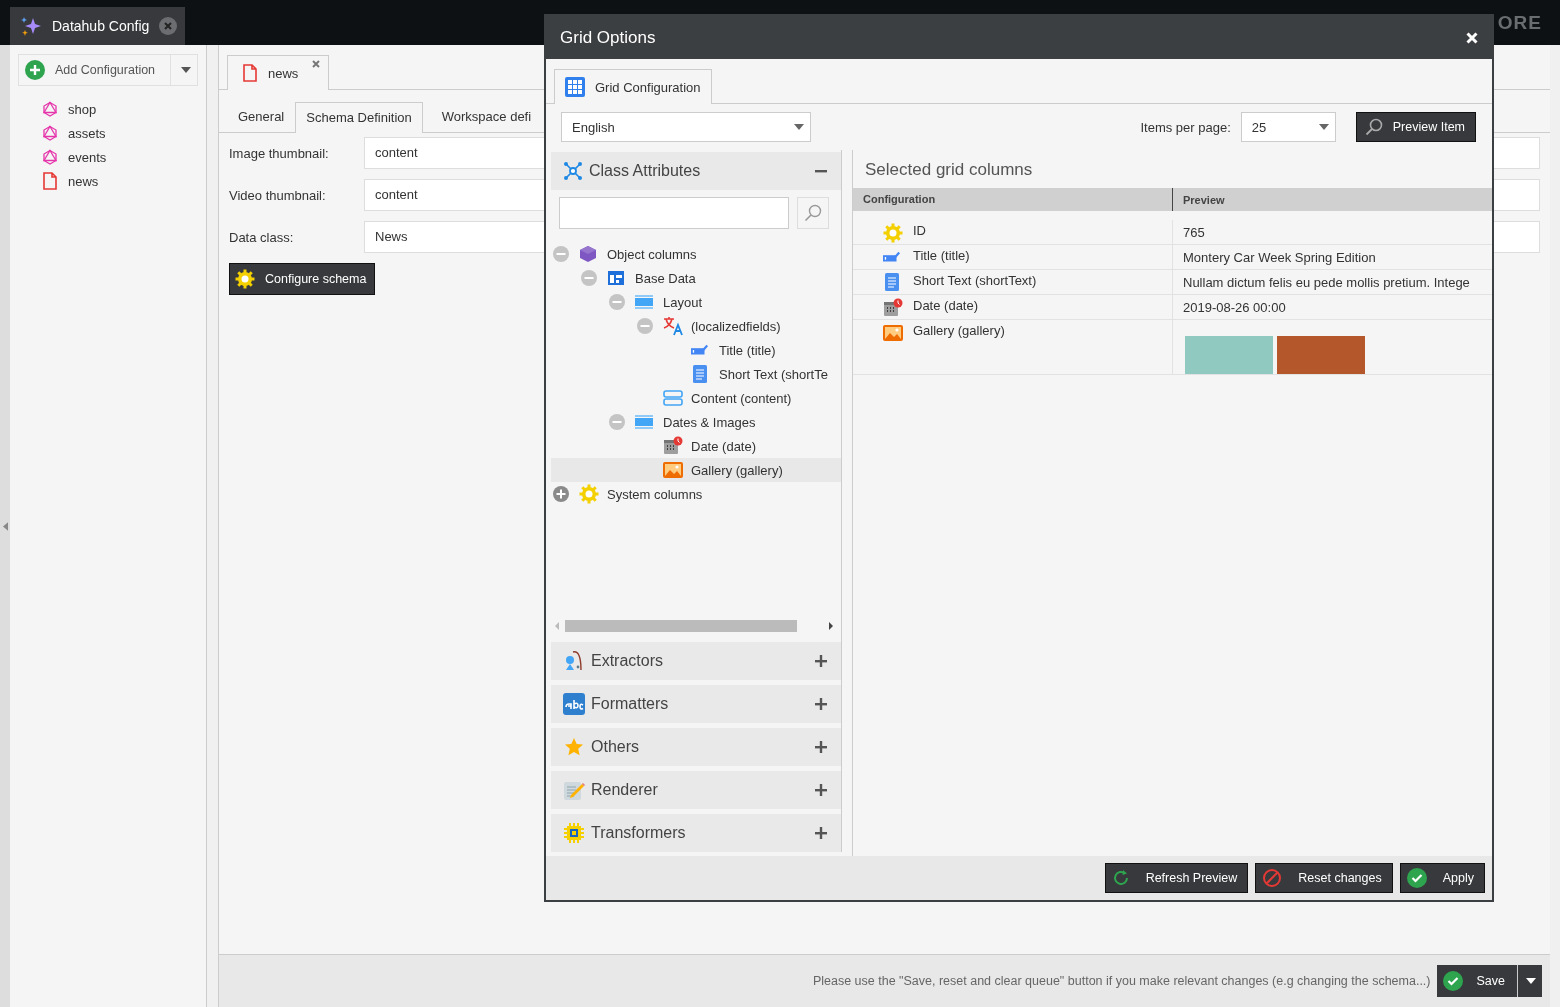 The width and height of the screenshot is (1560, 1007). What do you see at coordinates (262, 237) in the screenshot?
I see `field-label: Data class:` at bounding box center [262, 237].